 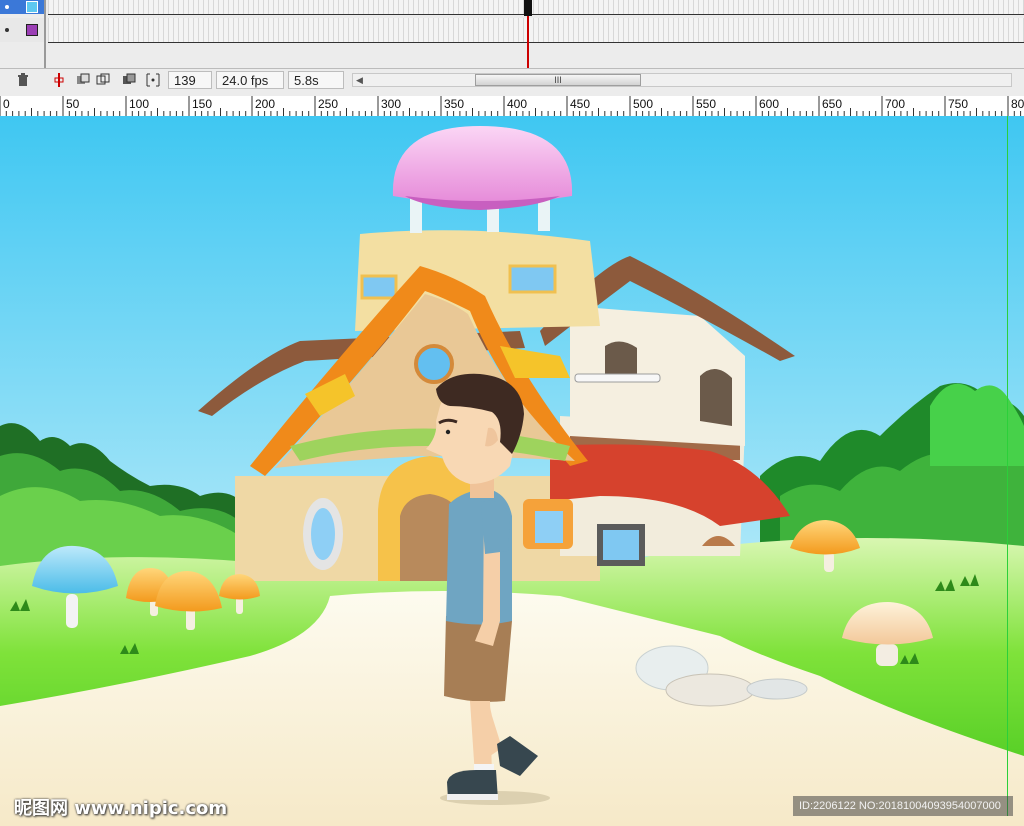 What do you see at coordinates (23, 80) in the screenshot?
I see `trash-icon` at bounding box center [23, 80].